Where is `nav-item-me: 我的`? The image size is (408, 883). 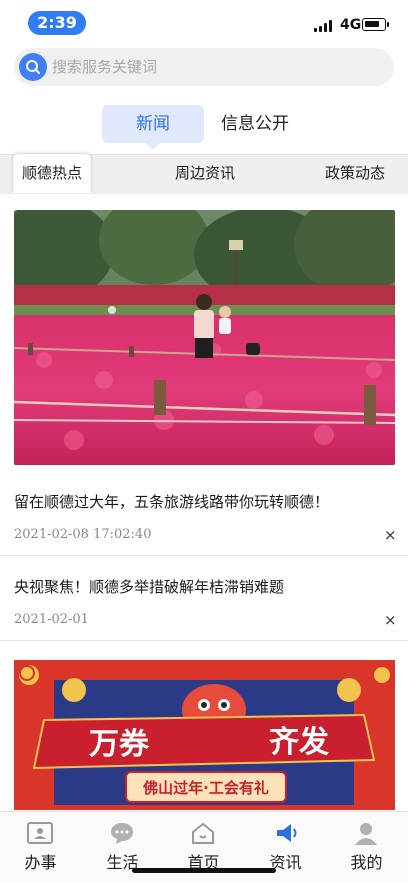 nav-item-me: 我的 is located at coordinates (366, 847).